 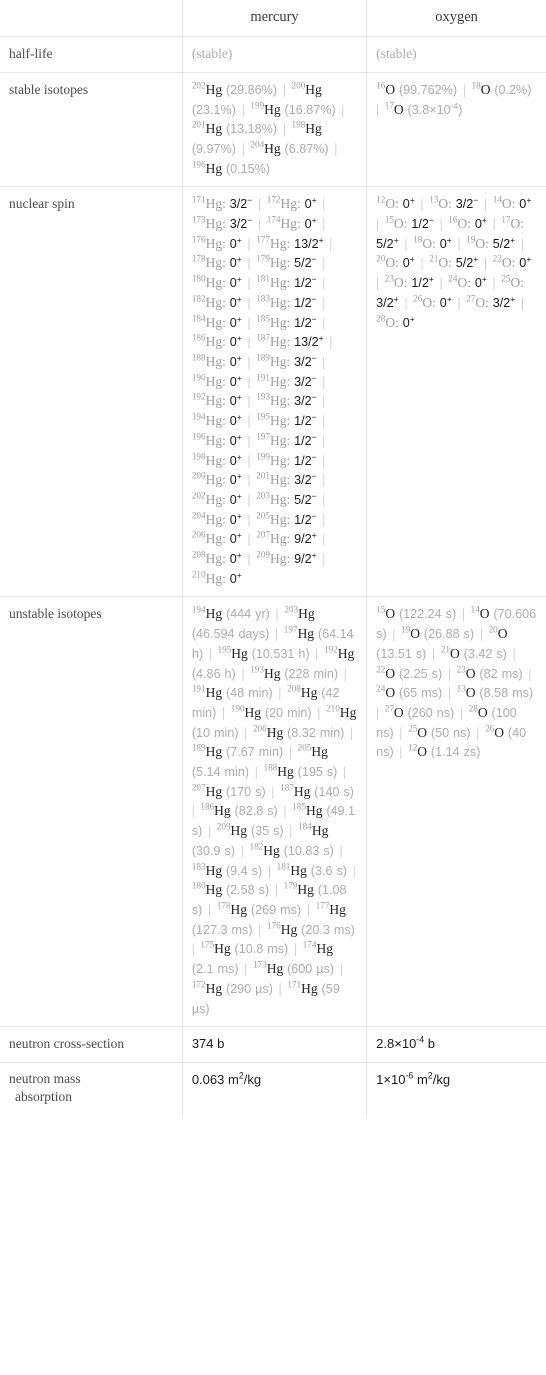 What do you see at coordinates (247, 614) in the screenshot?
I see `isotope-half-life: (444 yr)` at bounding box center [247, 614].